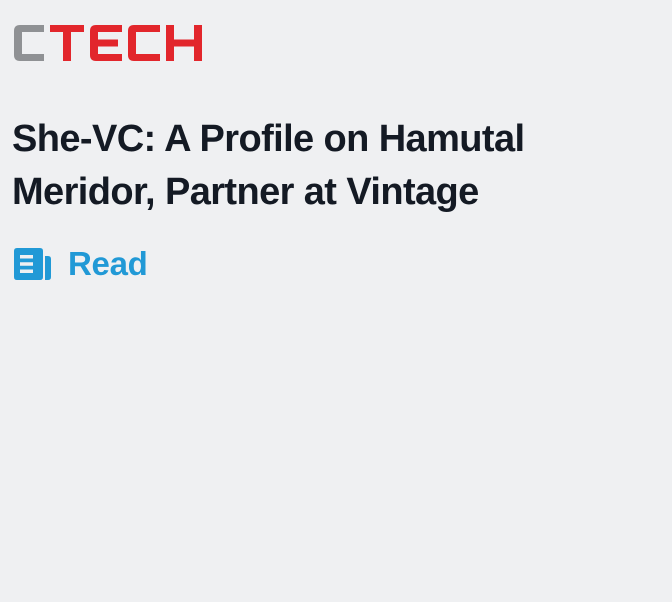  I want to click on ctech-logo, so click(114, 43).